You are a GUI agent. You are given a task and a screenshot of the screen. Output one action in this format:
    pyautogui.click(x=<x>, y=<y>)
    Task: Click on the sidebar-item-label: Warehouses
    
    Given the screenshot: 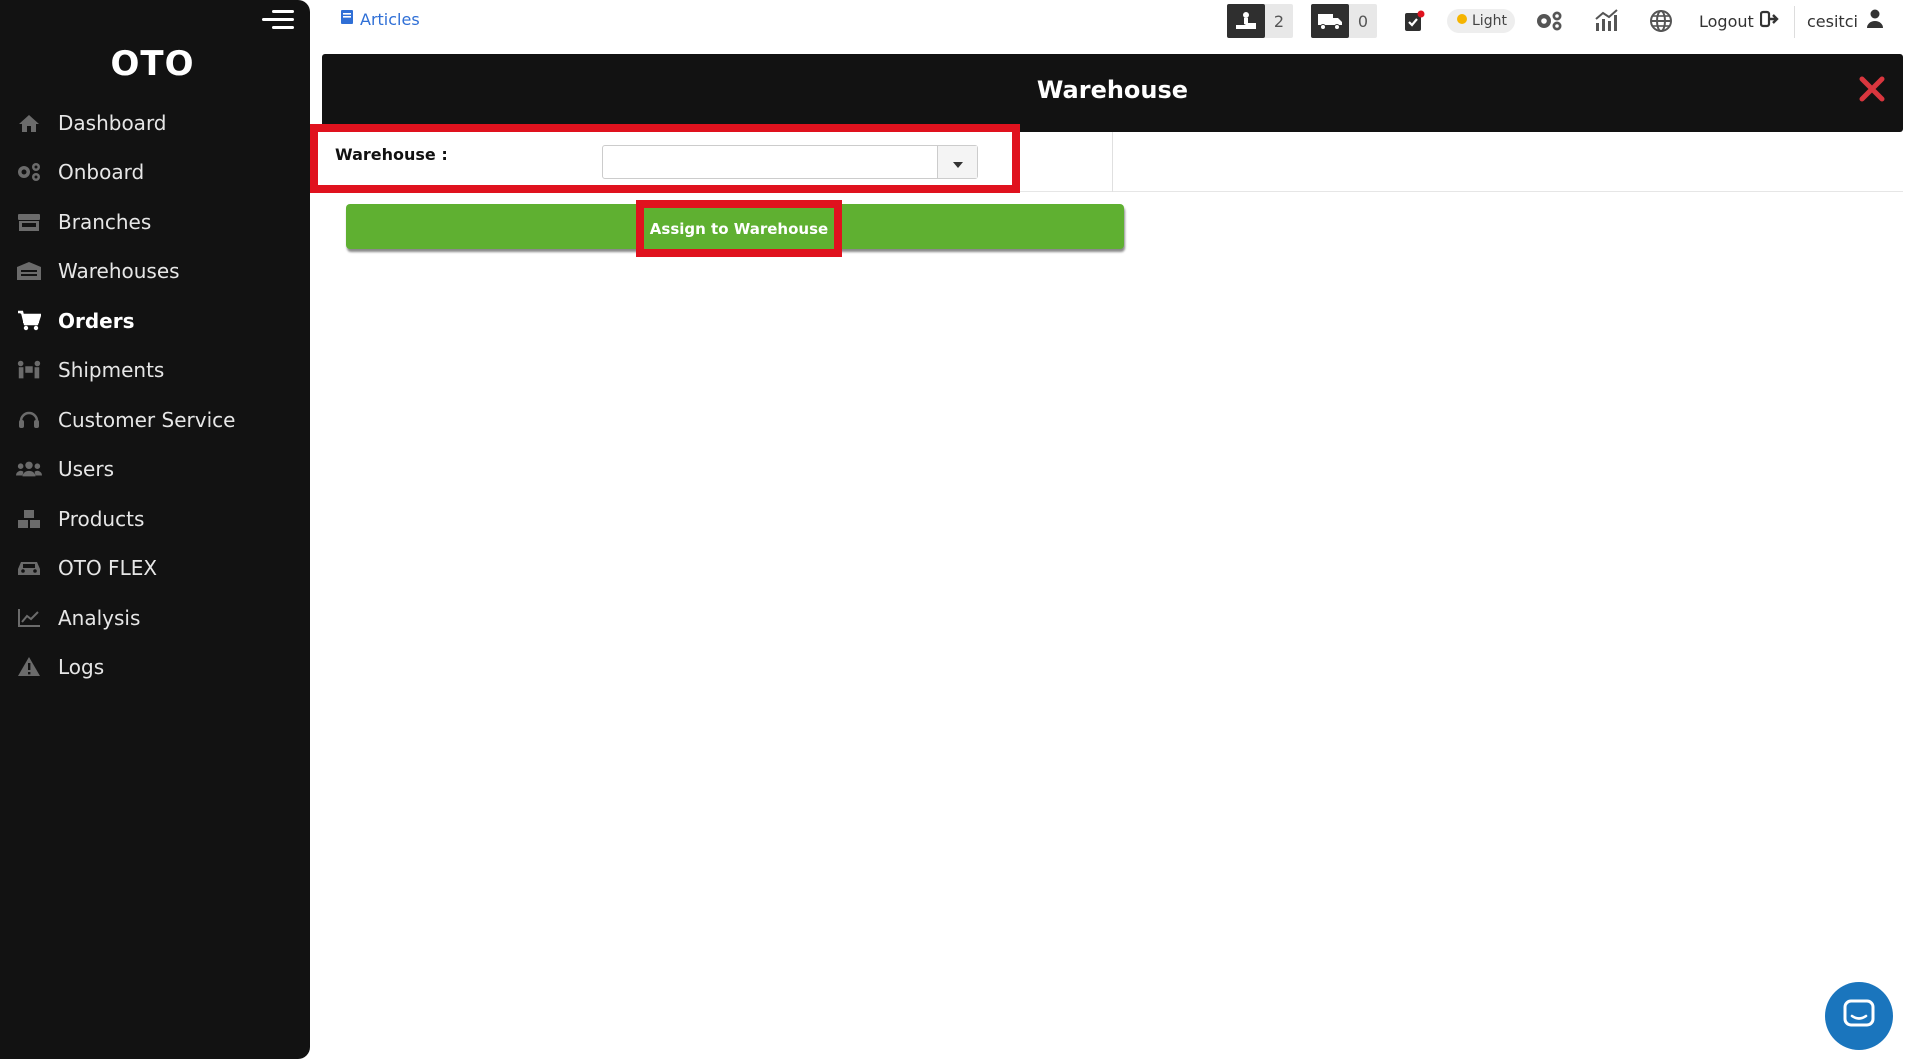 What is the action you would take?
    pyautogui.click(x=119, y=271)
    